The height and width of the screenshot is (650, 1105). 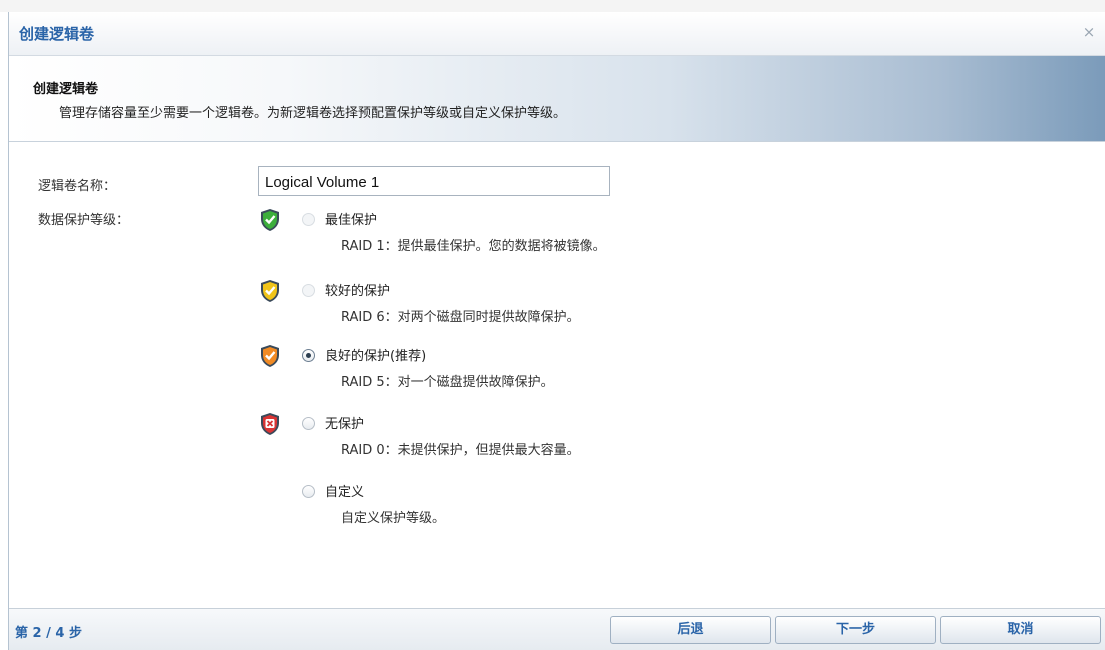 I want to click on back-button: 后退, so click(x=690, y=630).